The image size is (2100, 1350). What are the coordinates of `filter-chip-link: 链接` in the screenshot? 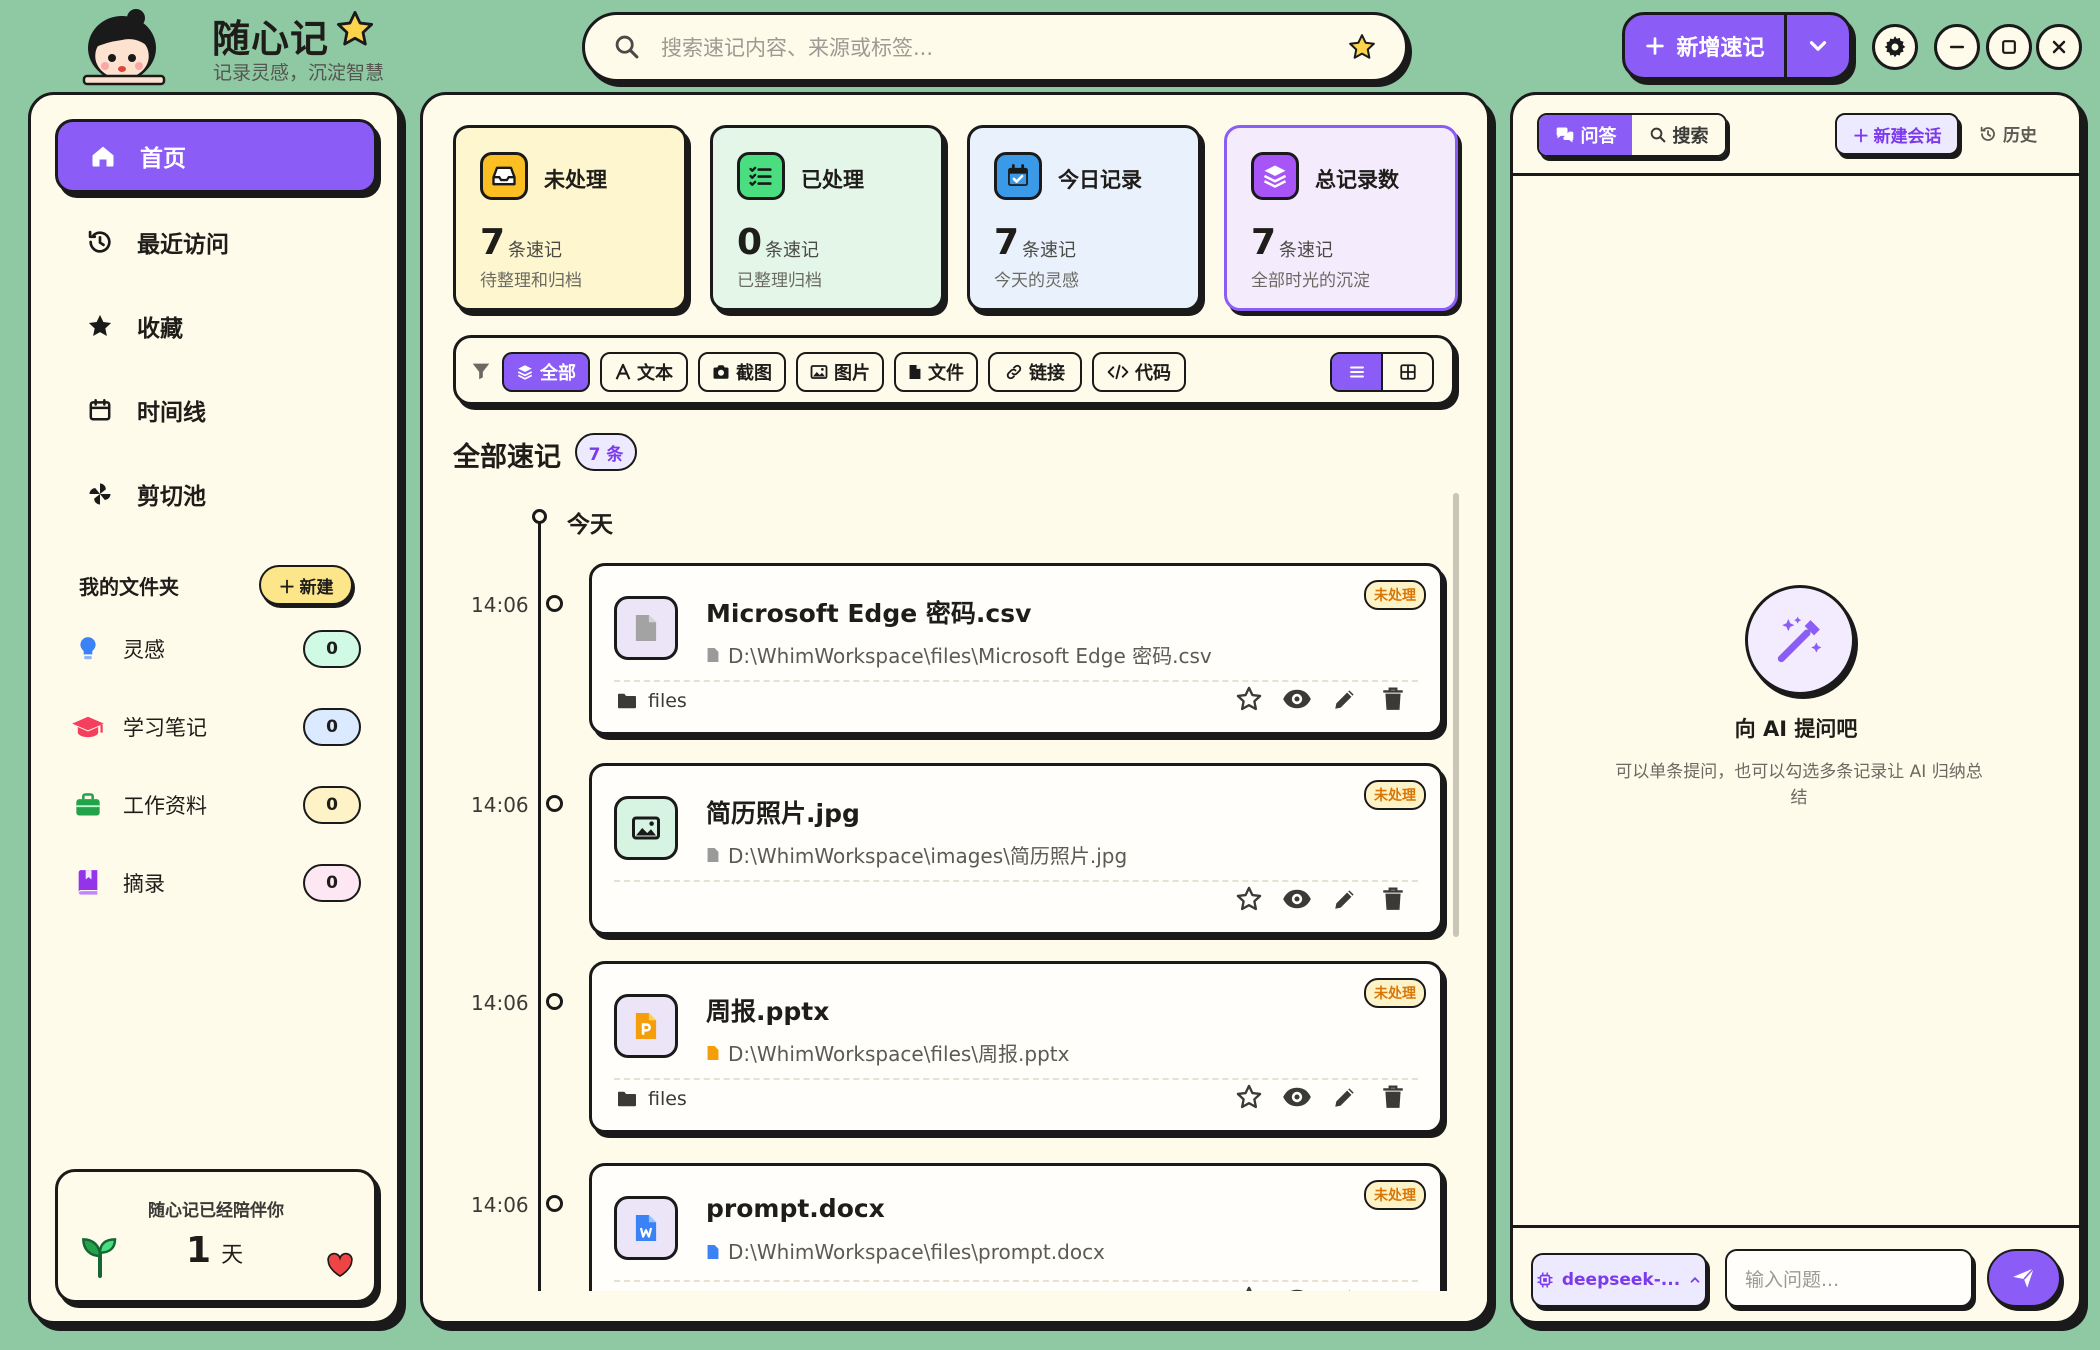 It's located at (1035, 372).